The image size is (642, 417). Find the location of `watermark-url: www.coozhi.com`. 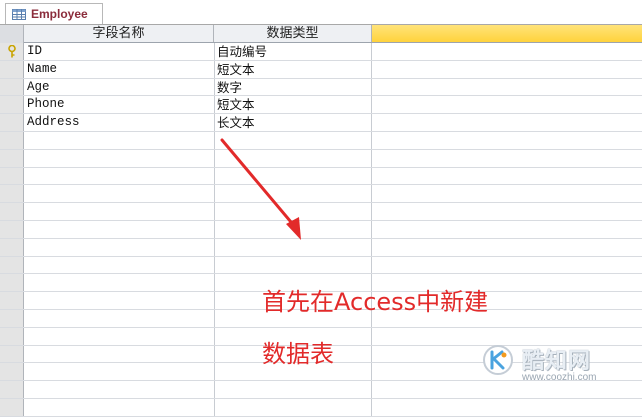

watermark-url: www.coozhi.com is located at coordinates (559, 377).